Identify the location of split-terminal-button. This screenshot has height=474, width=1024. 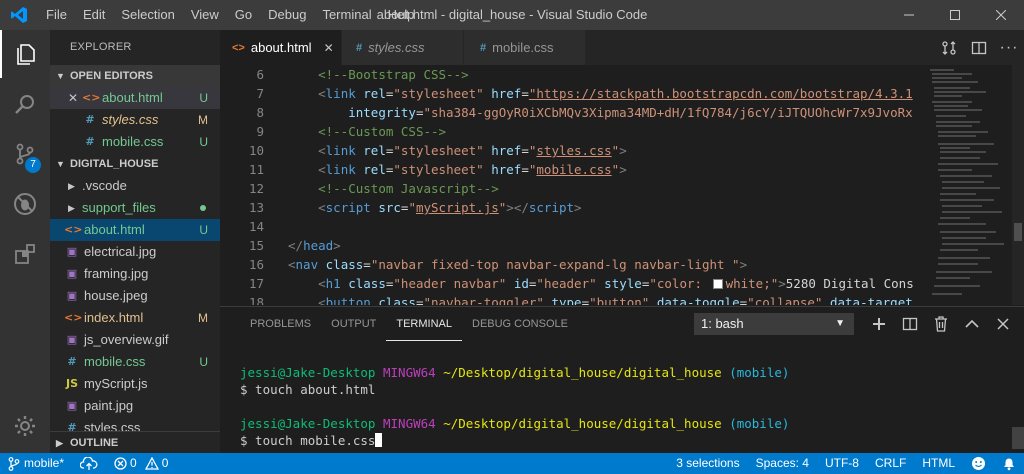
(909, 324).